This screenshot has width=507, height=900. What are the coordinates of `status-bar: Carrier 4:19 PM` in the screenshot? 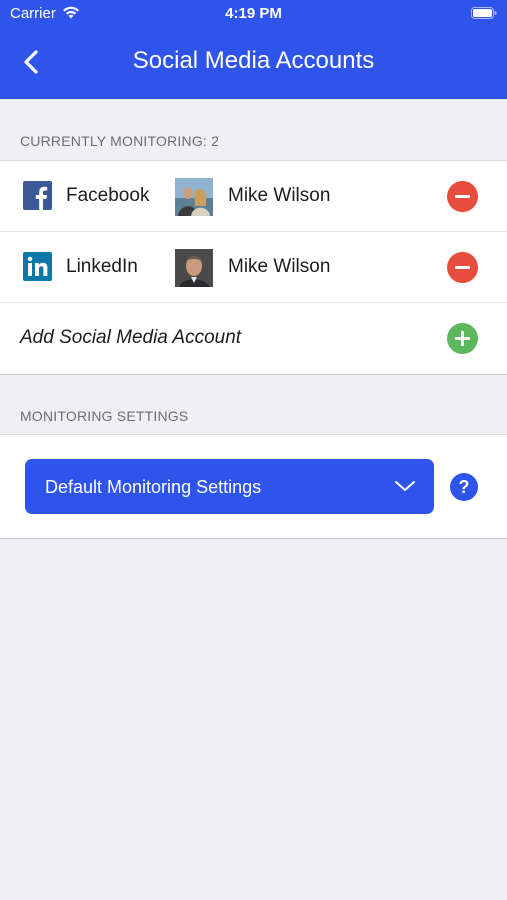 It's located at (253, 14).